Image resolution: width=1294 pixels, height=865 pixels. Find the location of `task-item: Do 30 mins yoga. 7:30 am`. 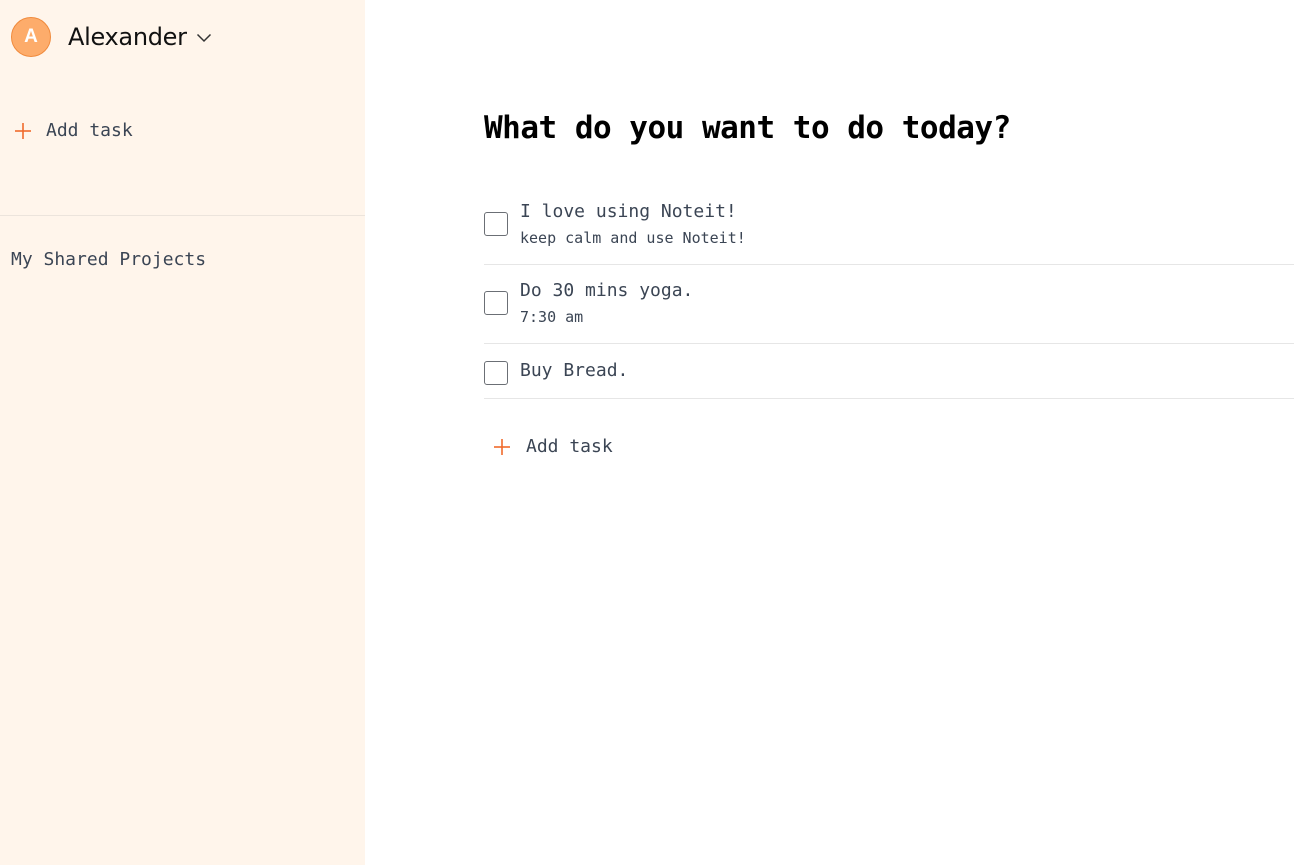

task-item: Do 30 mins yoga. 7:30 am is located at coordinates (889, 304).